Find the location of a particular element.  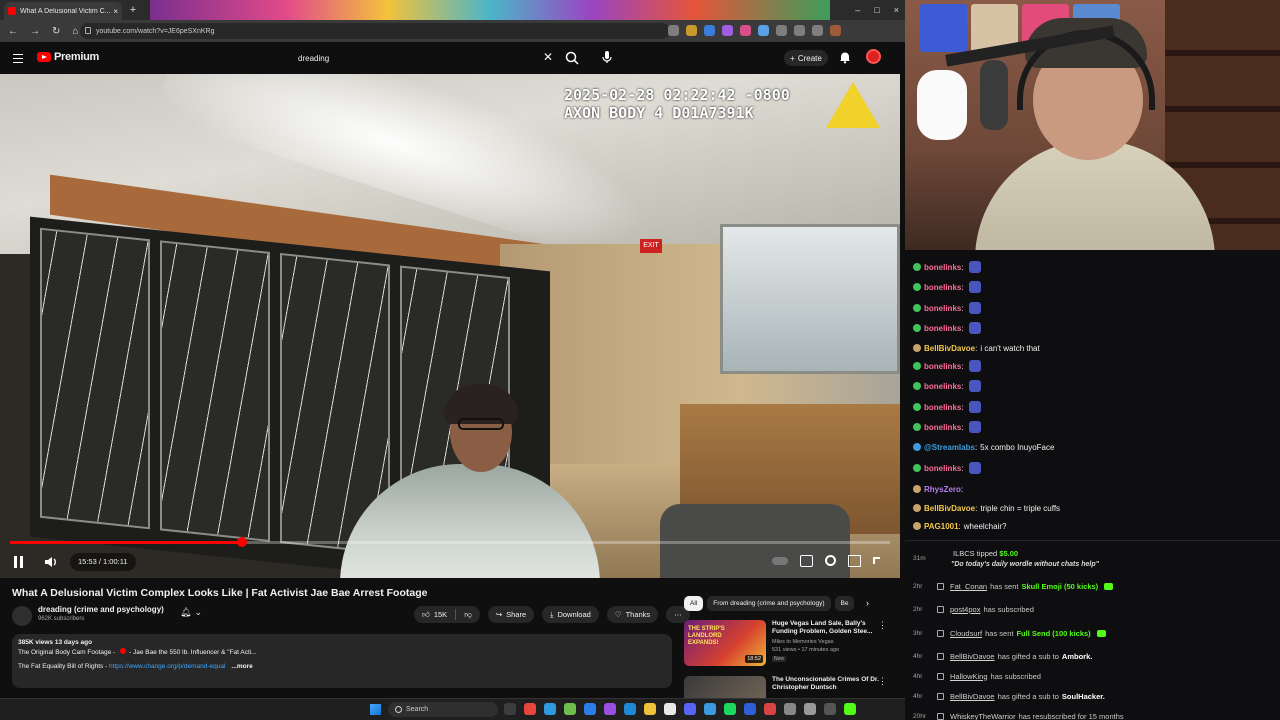

close-tab-icon: × is located at coordinates (115, 11).